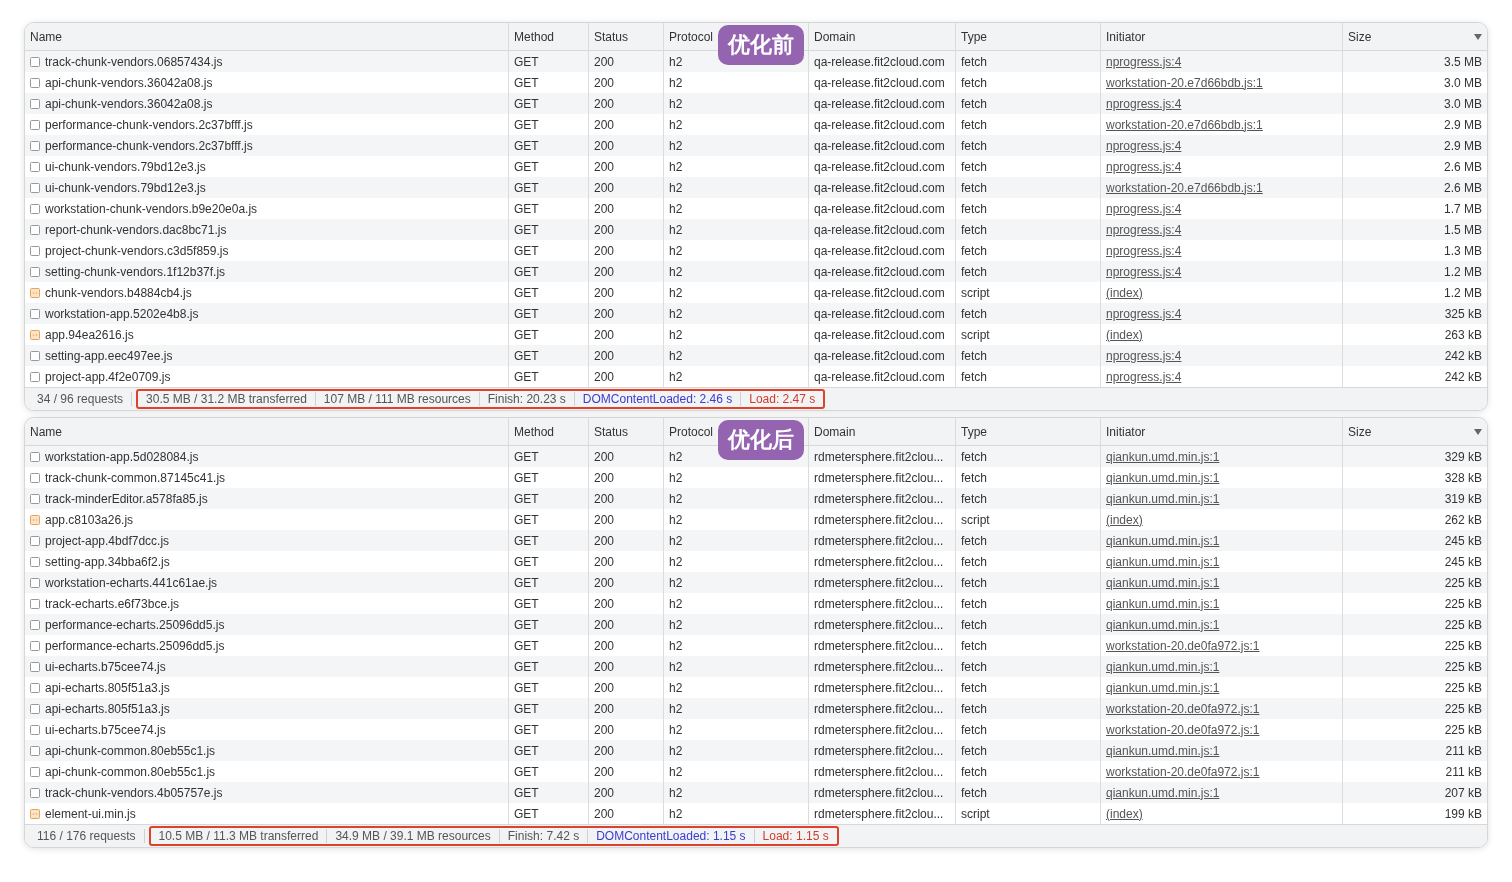 The width and height of the screenshot is (1512, 882). What do you see at coordinates (112, 603) in the screenshot?
I see `file-name: track-echarts.e6f73bce.js` at bounding box center [112, 603].